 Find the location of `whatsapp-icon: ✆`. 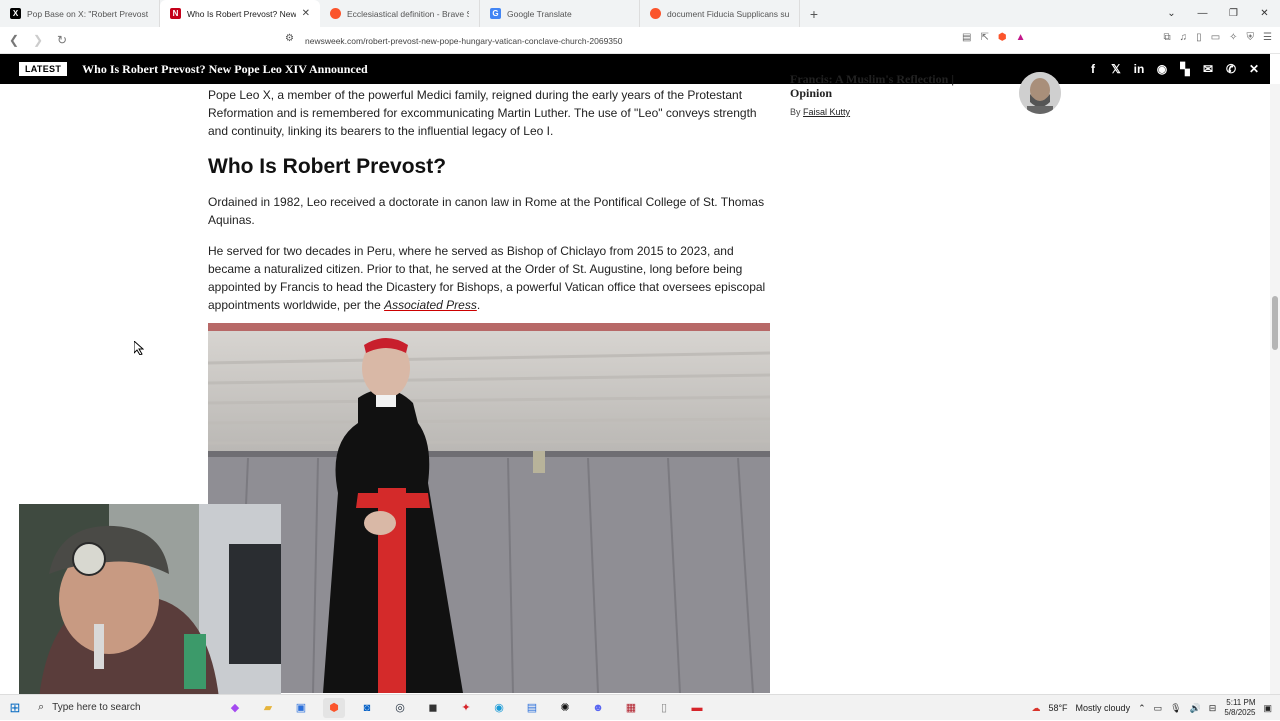

whatsapp-icon: ✆ is located at coordinates (1231, 69).